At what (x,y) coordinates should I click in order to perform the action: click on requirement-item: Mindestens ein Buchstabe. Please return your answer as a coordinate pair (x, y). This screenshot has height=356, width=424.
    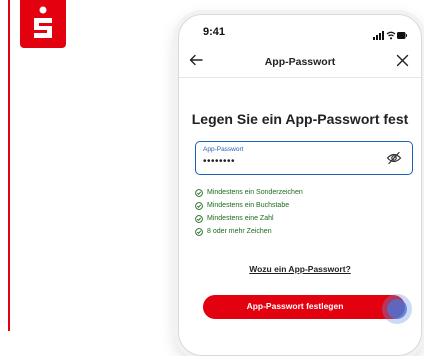
    Looking at the image, I should click on (300, 205).